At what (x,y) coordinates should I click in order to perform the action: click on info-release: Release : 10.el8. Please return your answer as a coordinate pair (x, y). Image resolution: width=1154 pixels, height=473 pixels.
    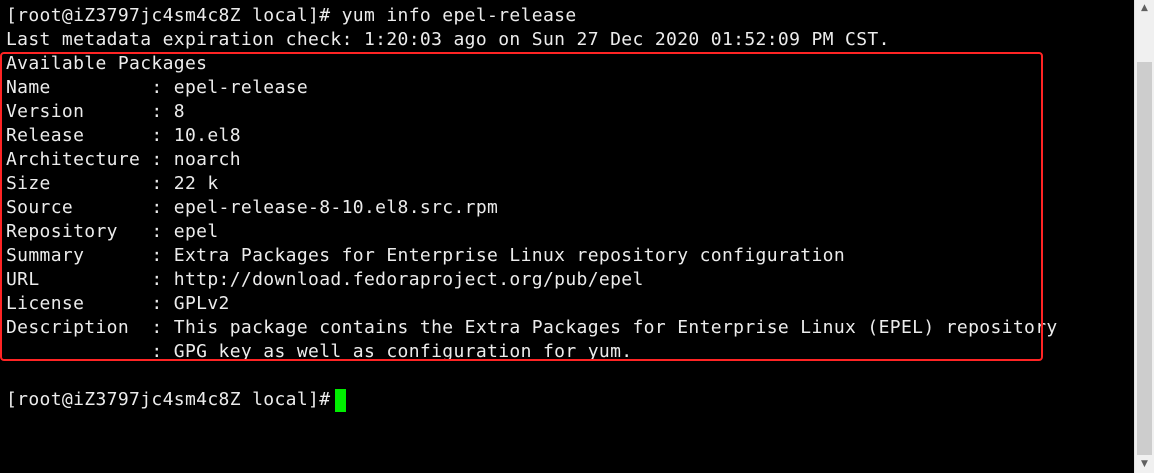
    Looking at the image, I should click on (123, 135).